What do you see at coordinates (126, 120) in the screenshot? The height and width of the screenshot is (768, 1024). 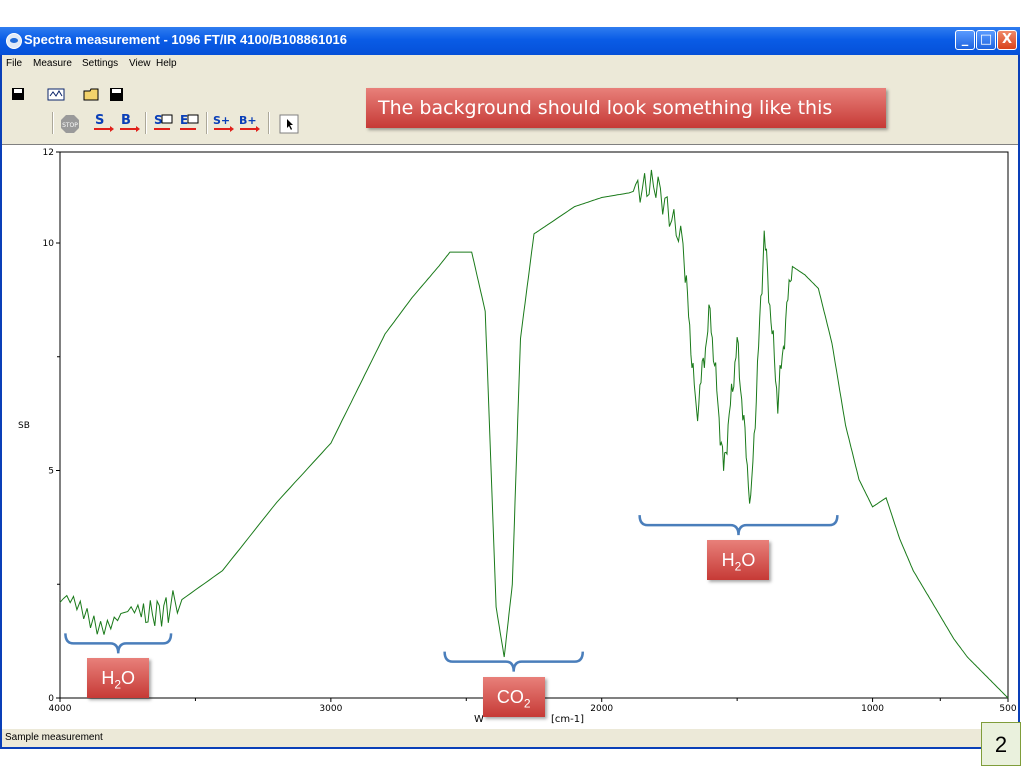 I see `svg-text: B` at bounding box center [126, 120].